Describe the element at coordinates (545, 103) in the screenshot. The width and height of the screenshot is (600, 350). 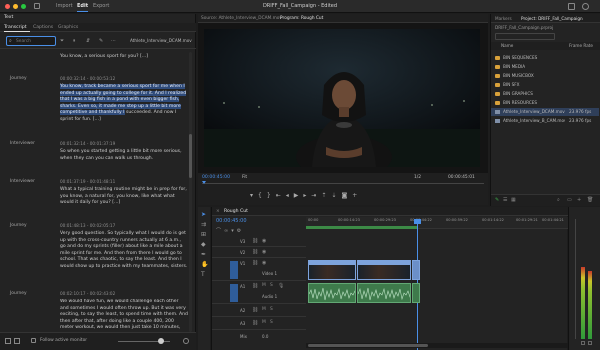
I see `project-item: BIN RESOURCES` at that location.